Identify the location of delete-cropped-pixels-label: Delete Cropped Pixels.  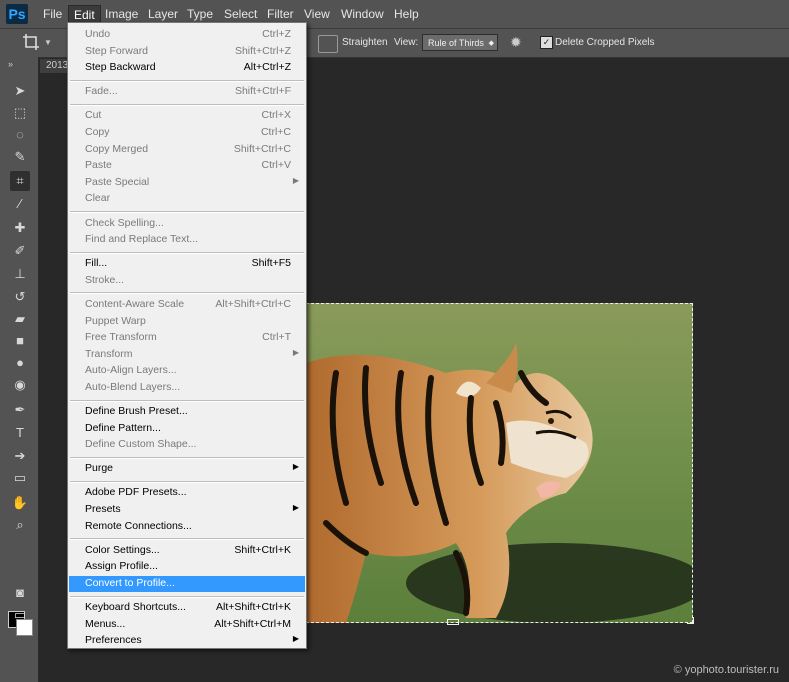
(605, 42).